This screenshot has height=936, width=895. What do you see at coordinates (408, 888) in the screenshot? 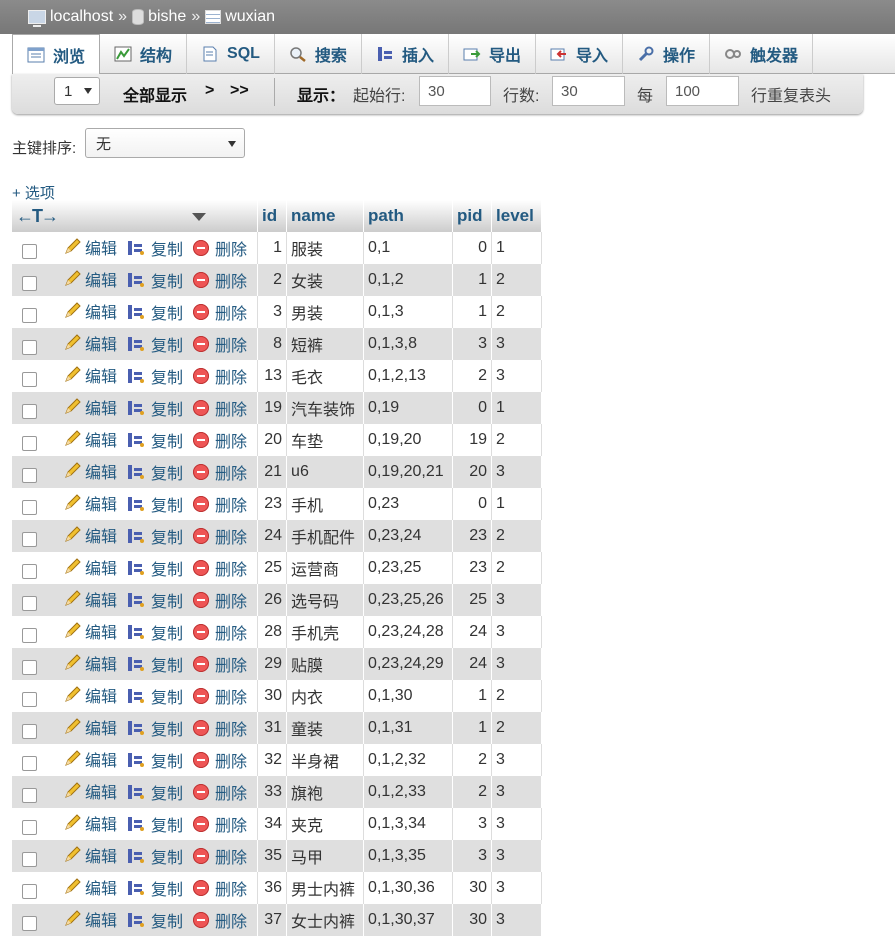
I see `cell-path: 0,1,30,36` at bounding box center [408, 888].